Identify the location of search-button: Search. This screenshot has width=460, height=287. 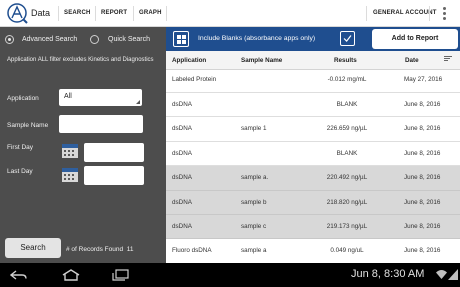
(33, 248).